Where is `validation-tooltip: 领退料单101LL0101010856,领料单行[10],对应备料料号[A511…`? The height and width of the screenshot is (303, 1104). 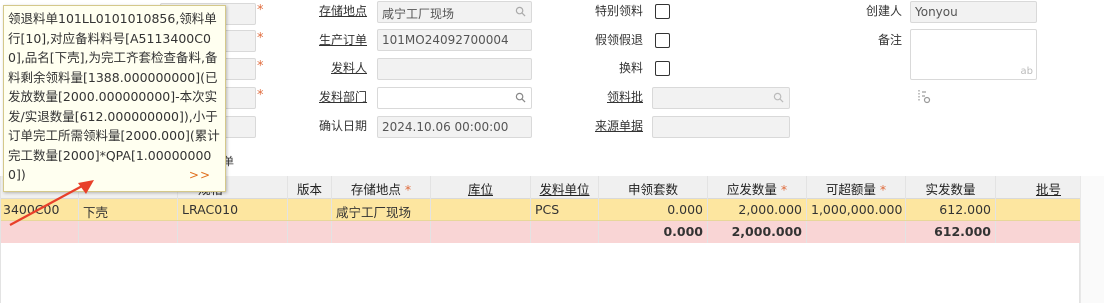
validation-tooltip: 领退料单101LL0101010856,领料单行[10],对应备料料号[A511… is located at coordinates (114, 98).